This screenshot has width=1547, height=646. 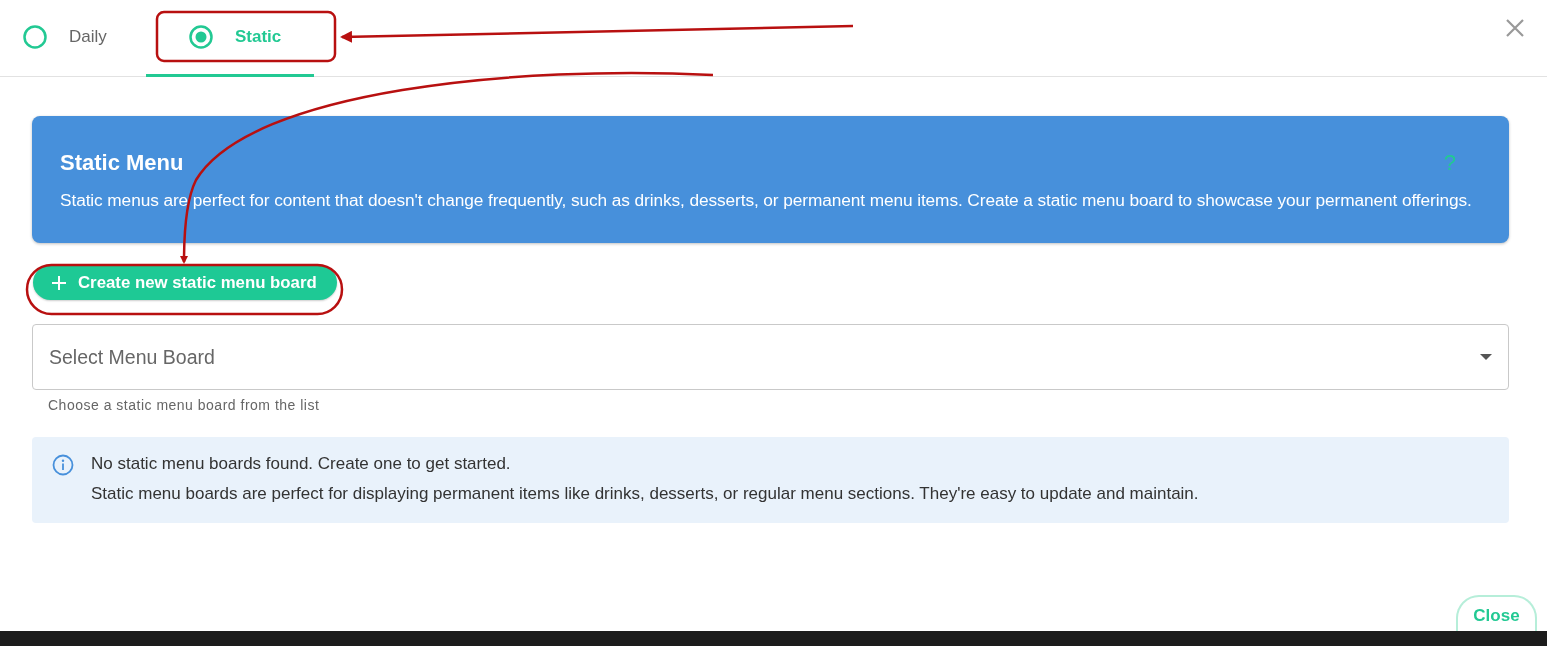 I want to click on info-text: No static menu boards found. Create one to get started., so click(x=301, y=464).